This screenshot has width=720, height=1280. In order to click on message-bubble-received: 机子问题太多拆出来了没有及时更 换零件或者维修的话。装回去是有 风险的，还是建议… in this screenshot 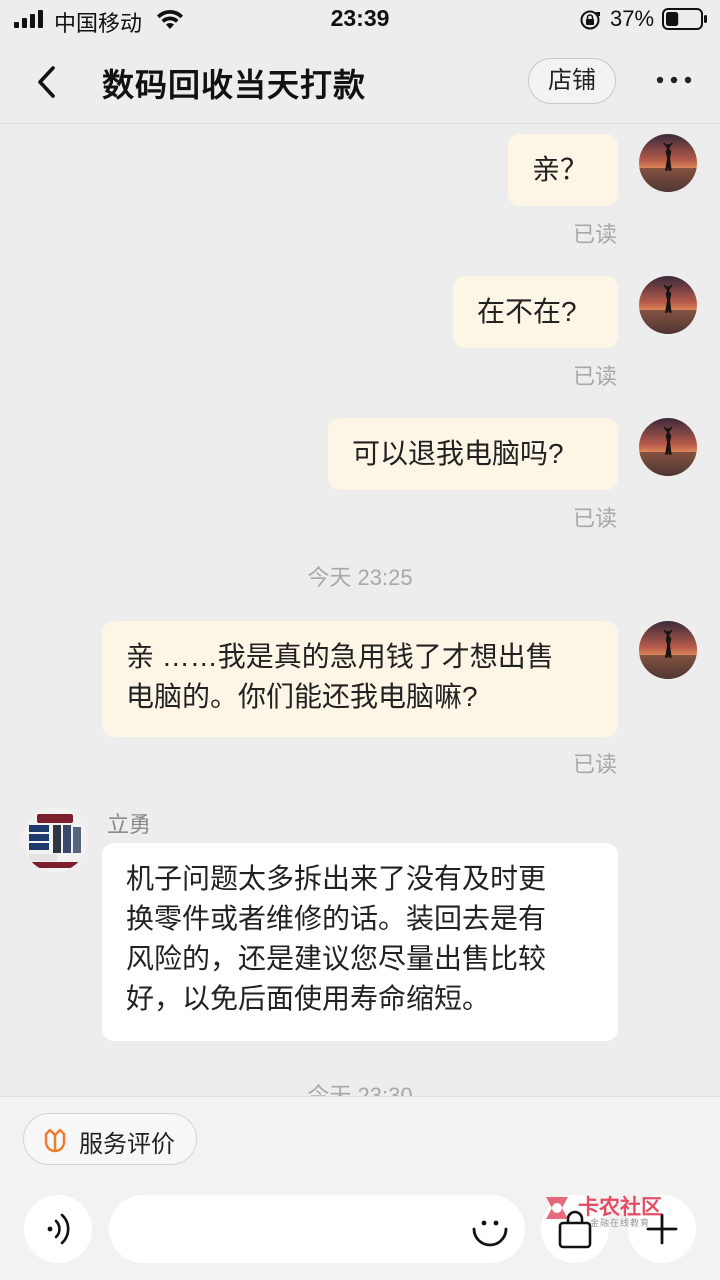, I will do `click(360, 942)`.